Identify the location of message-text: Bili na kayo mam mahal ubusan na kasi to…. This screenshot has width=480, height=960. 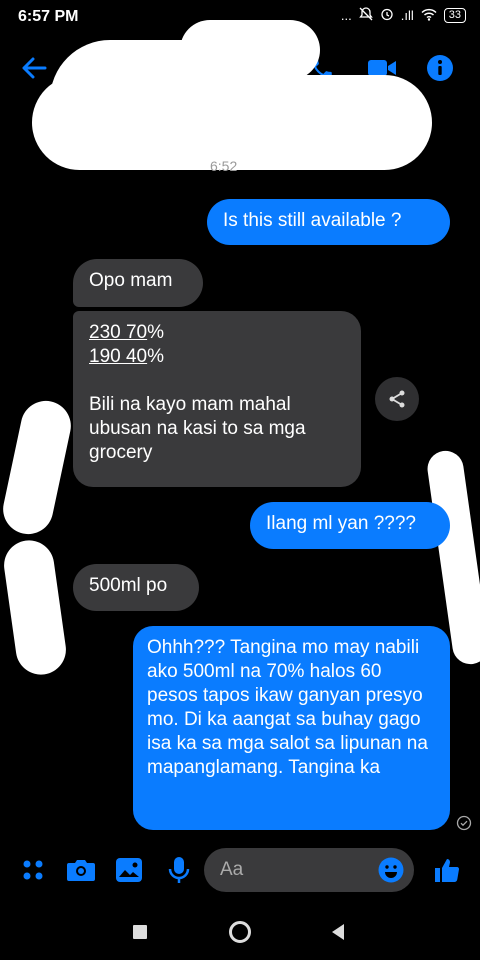
(197, 428).